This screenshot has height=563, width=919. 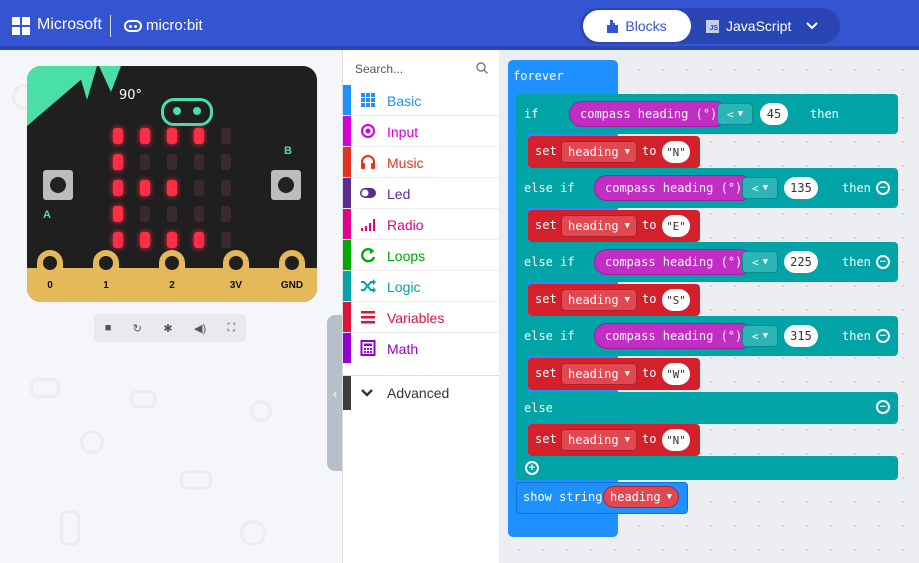 I want to click on toolbox-category-variables: Variables, so click(x=421, y=317).